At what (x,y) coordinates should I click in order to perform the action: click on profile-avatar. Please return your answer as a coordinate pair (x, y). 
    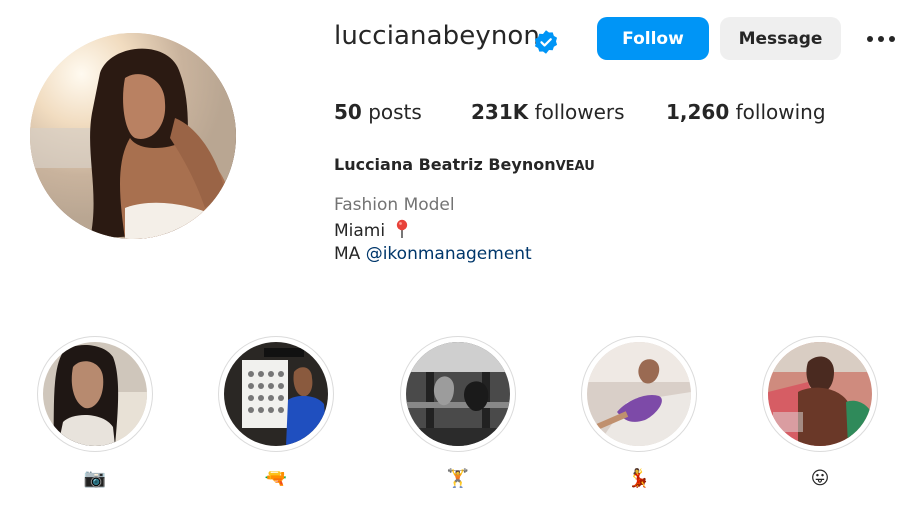
    Looking at the image, I should click on (133, 136).